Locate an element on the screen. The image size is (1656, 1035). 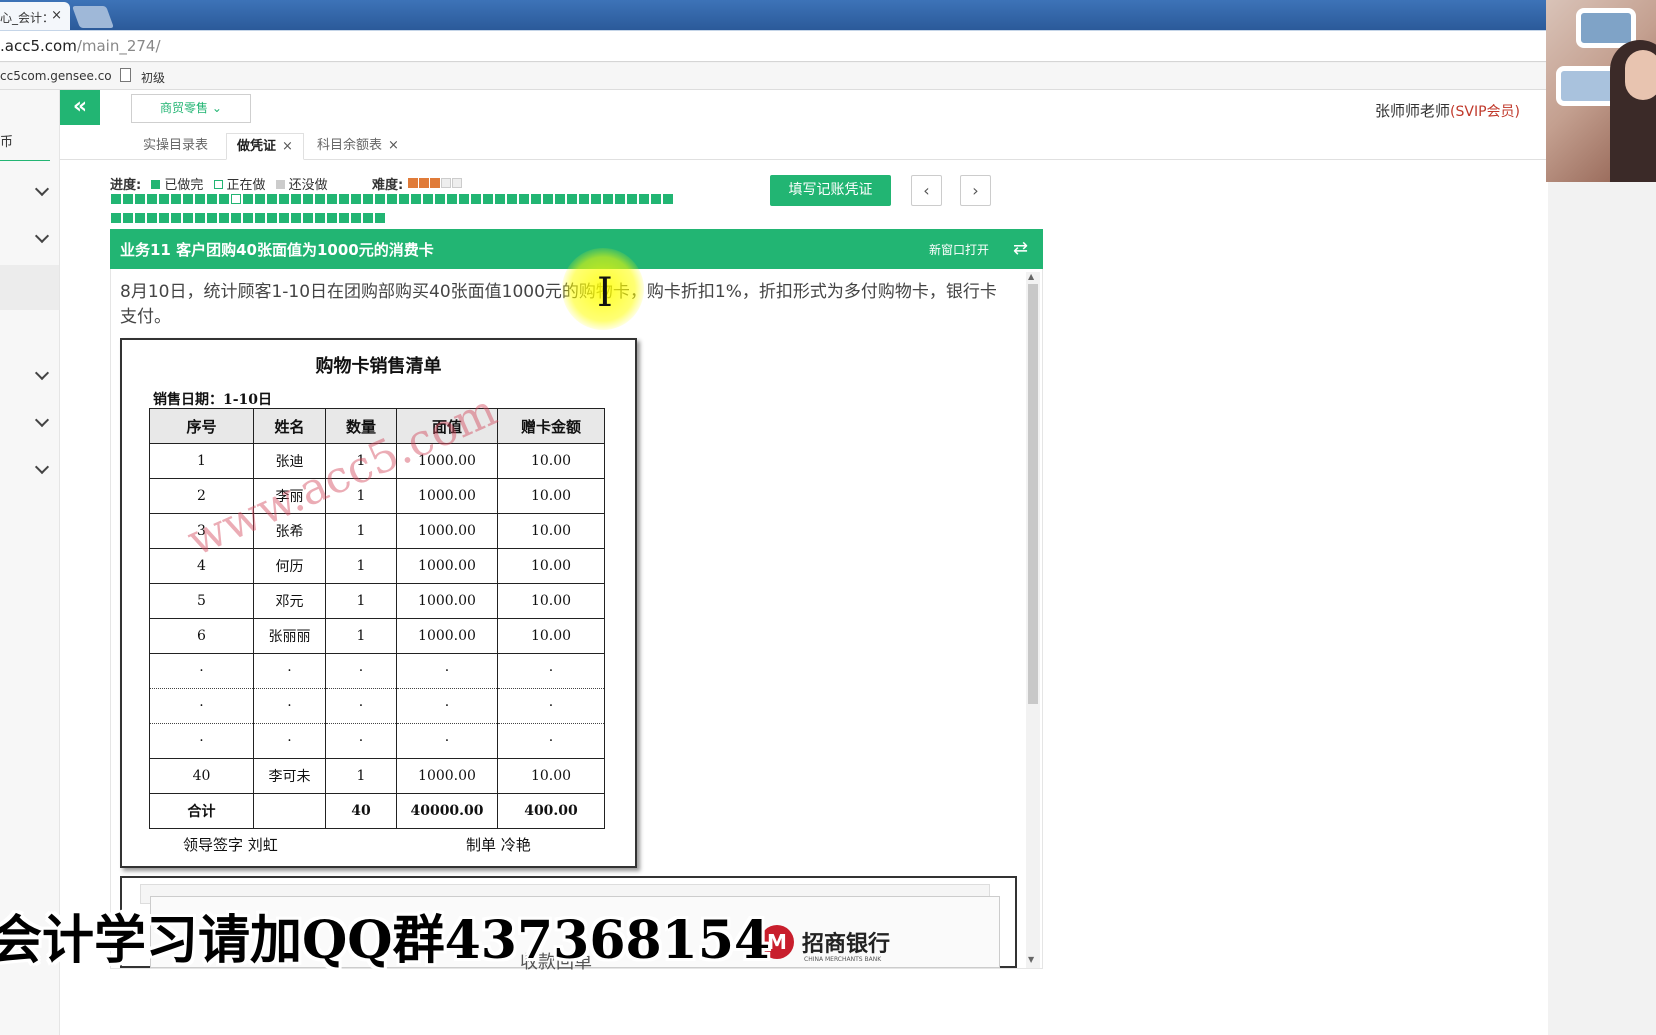
browser-tab: 心_会计： × is located at coordinates (35, 16).